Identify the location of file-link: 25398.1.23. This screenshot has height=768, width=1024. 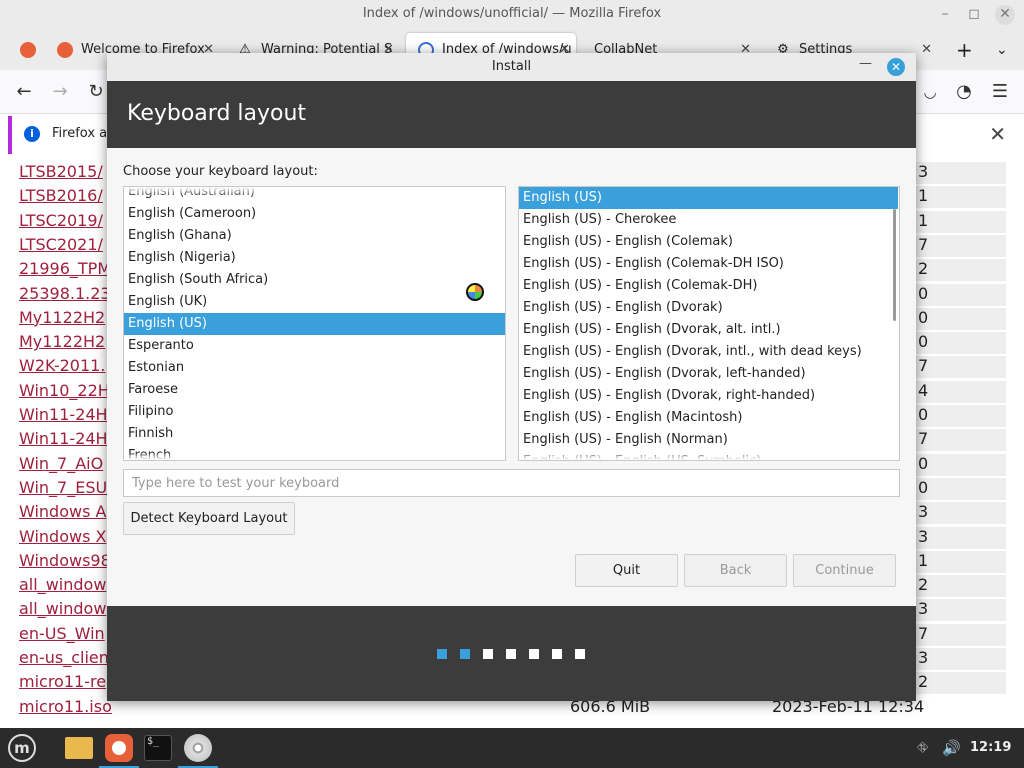
(65, 293).